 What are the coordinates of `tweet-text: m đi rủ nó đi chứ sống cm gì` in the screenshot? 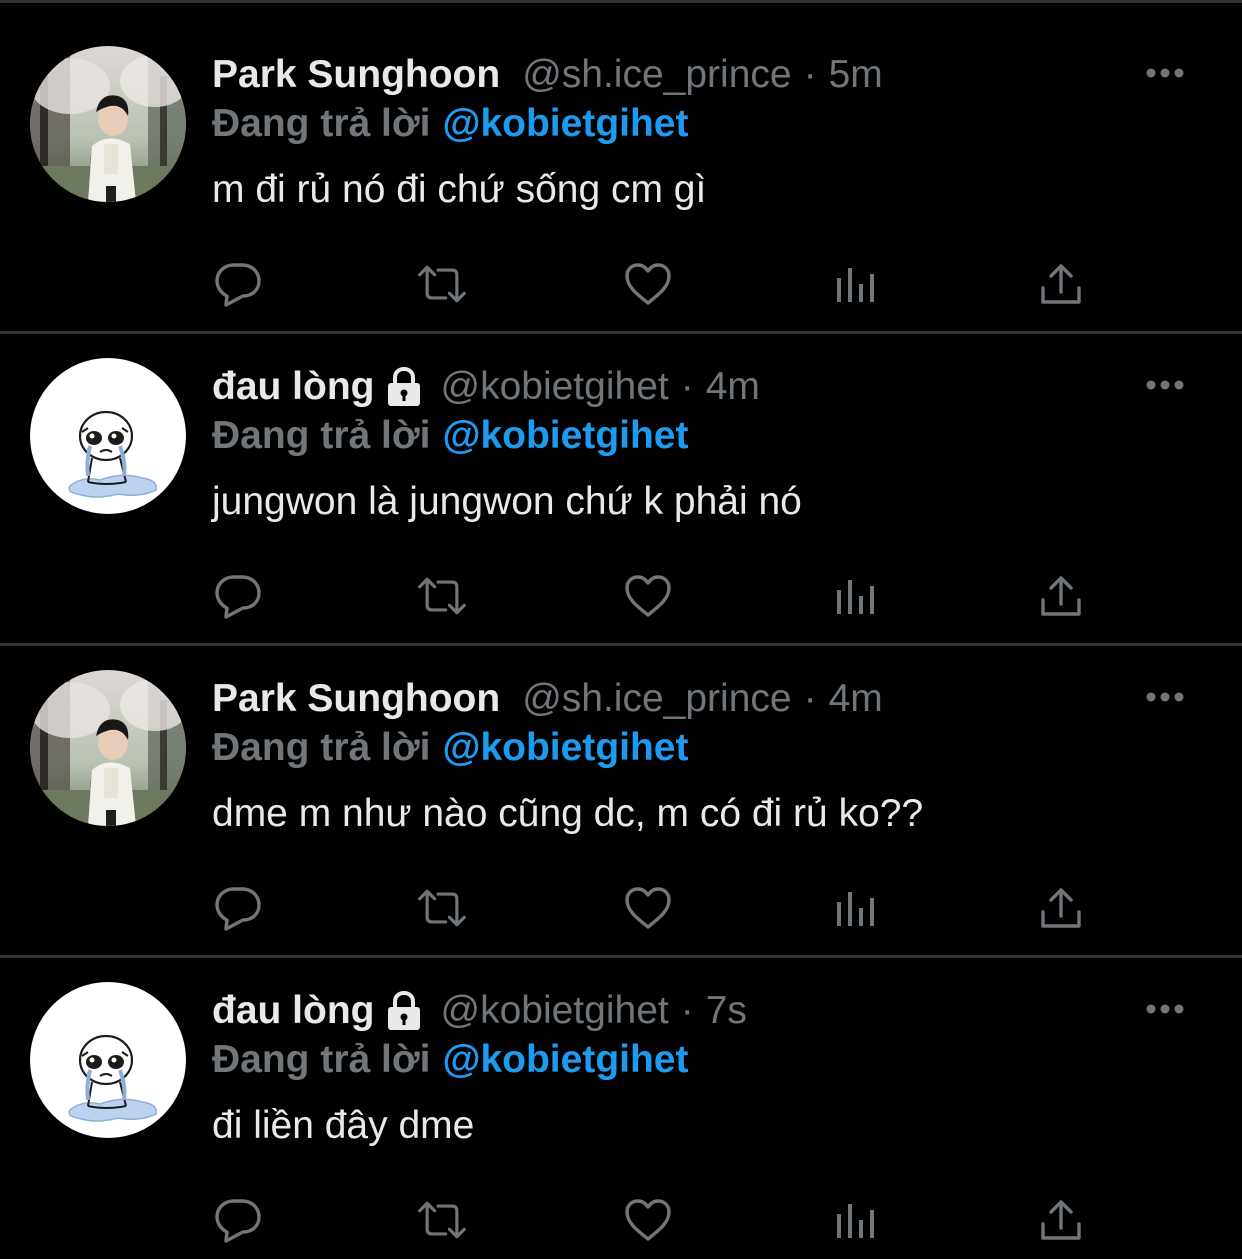 It's located at (459, 189).